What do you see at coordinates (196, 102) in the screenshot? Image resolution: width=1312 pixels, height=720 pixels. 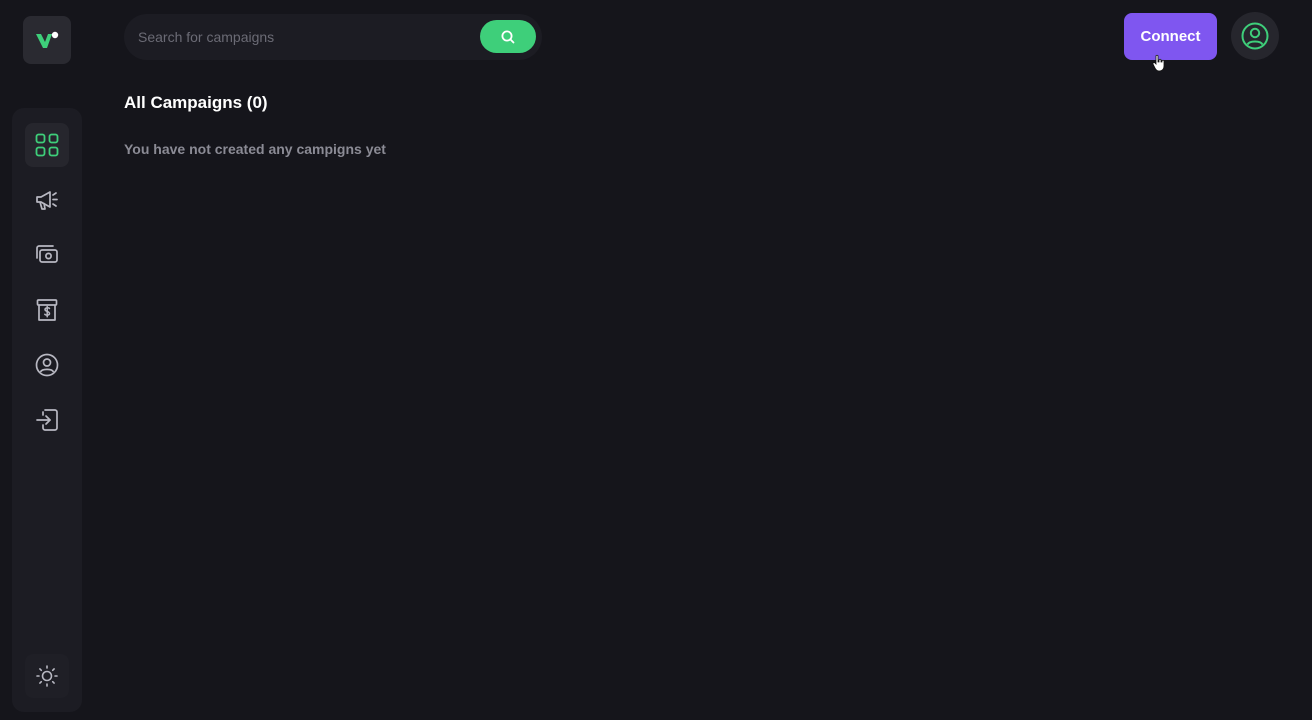 I see `page-title: All Campaigns (0)` at bounding box center [196, 102].